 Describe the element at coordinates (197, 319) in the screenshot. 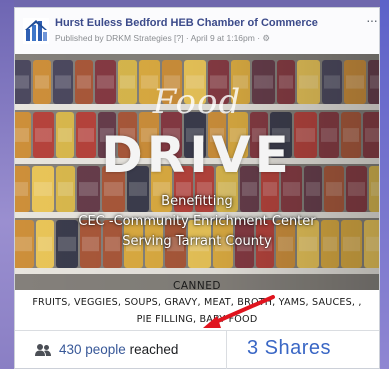

I see `flyer-items-line2: PIE FILLING, BABY FOOD` at that location.